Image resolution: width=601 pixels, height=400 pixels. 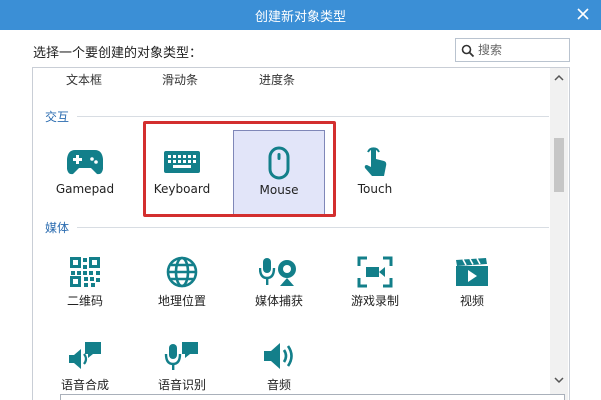 I want to click on tile-mouse: Mouse, so click(x=279, y=173).